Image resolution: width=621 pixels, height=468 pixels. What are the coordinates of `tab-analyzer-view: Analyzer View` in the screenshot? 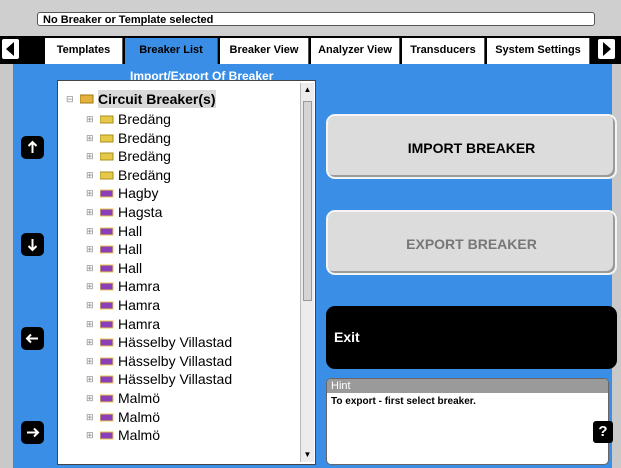 It's located at (355, 51).